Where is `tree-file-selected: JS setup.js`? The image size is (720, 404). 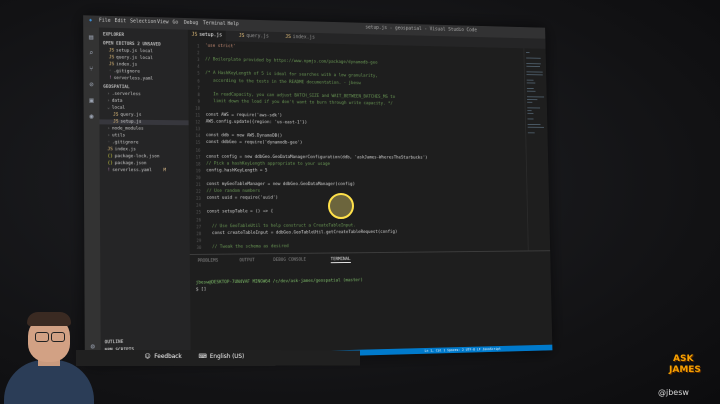 tree-file-selected: JS setup.js is located at coordinates (144, 122).